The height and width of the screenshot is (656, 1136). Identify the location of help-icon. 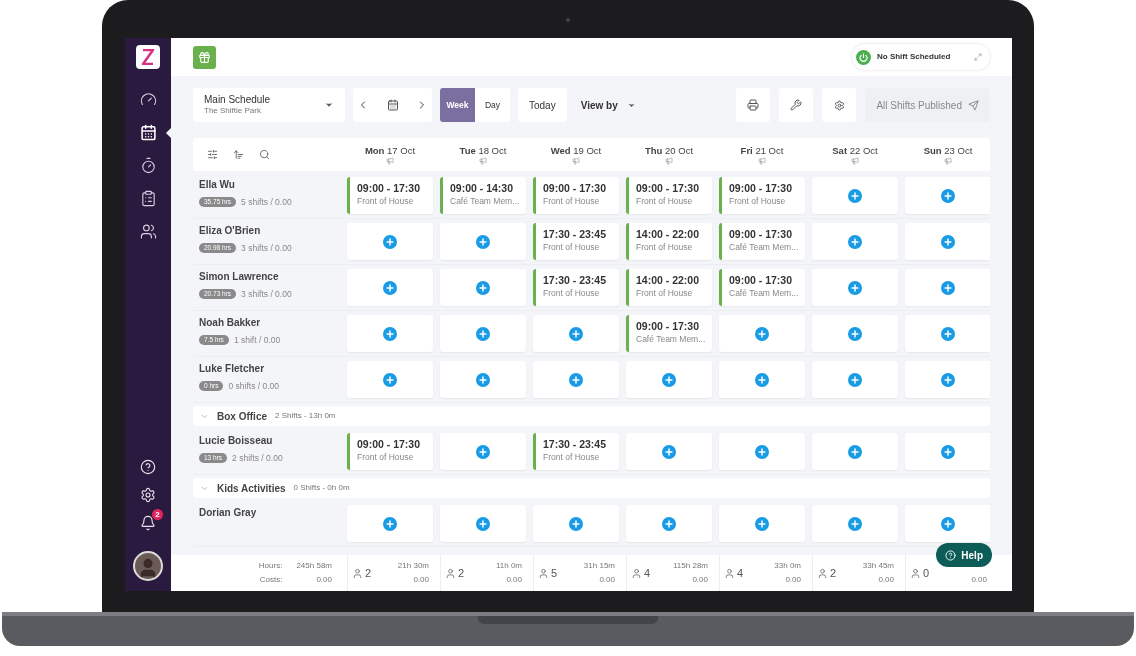
(148, 467).